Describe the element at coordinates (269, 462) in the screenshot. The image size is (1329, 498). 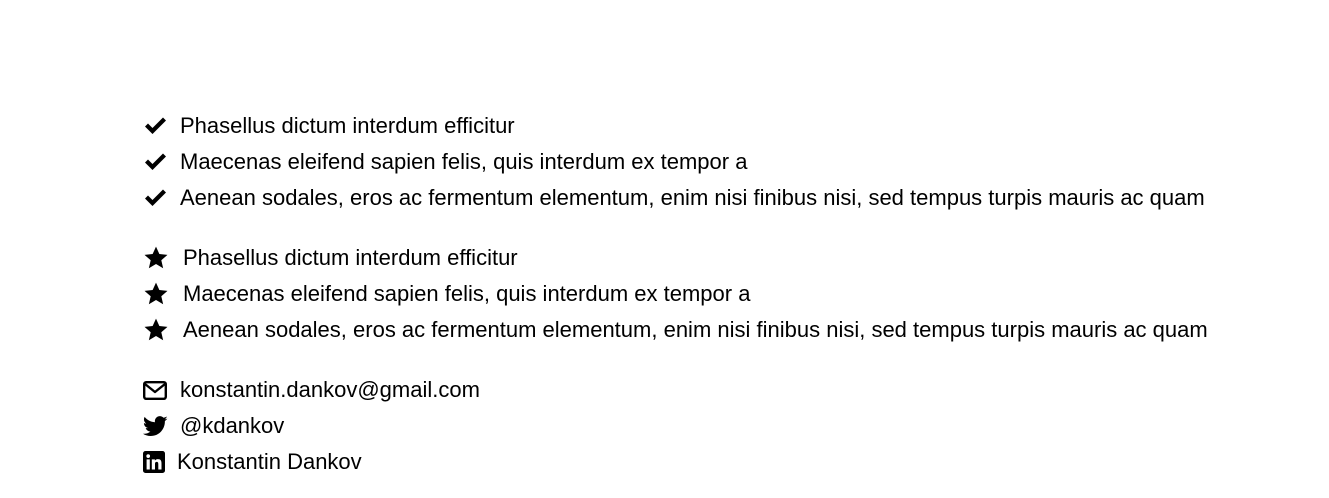
I see `linkedin-link: Konstantin Dankov` at that location.